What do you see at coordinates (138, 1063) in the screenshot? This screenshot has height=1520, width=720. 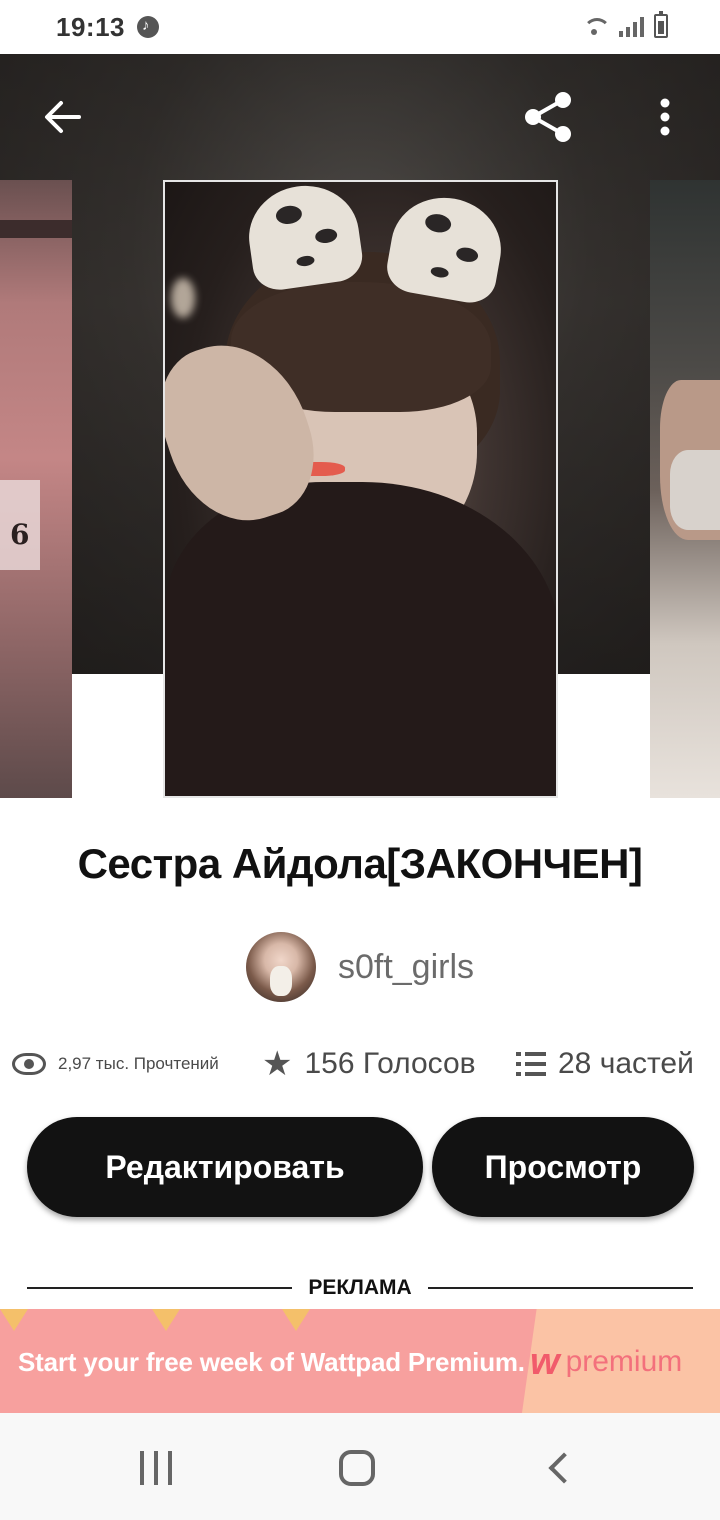 I see `reads-count: 2,97 тыс. Прочтений` at bounding box center [138, 1063].